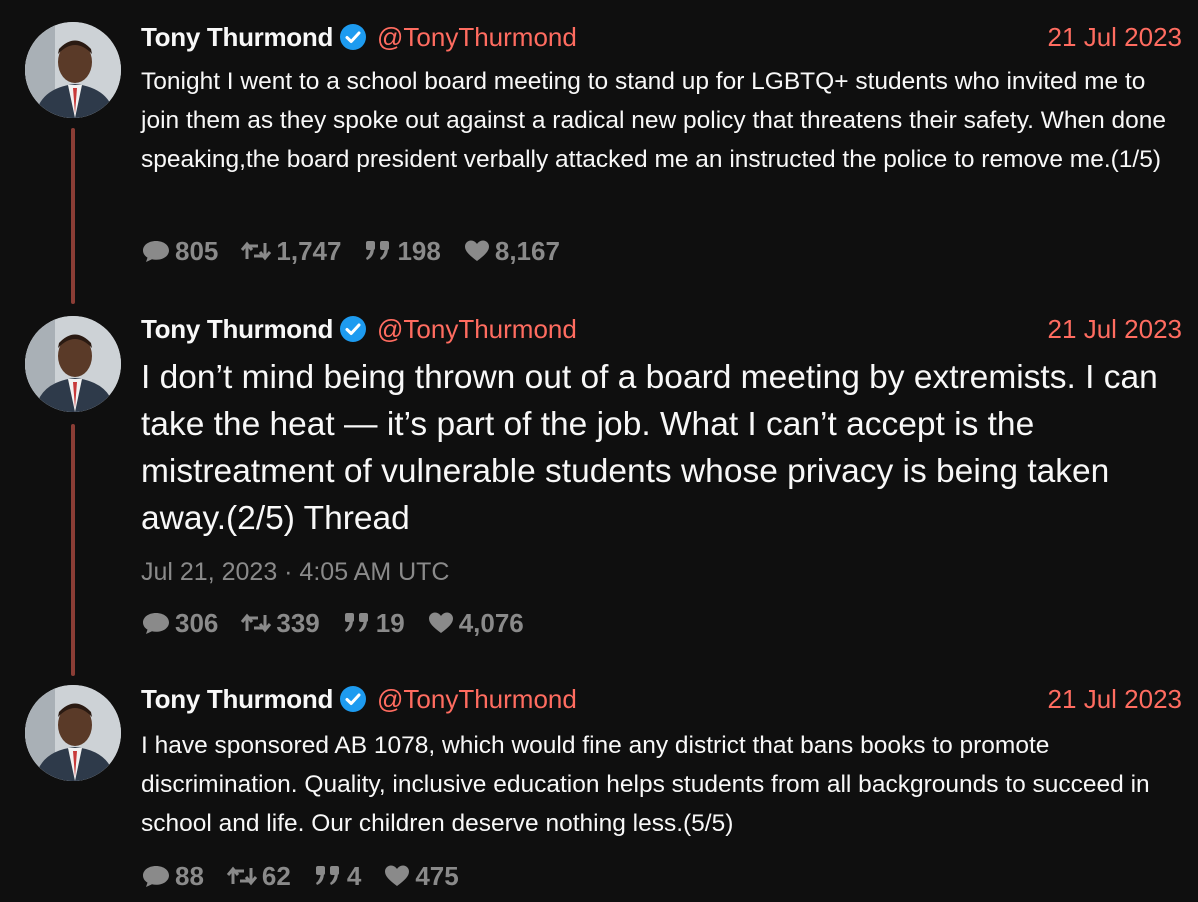  What do you see at coordinates (361, 251) in the screenshot?
I see `tweet-stats: 805 1,747 198 8,167` at bounding box center [361, 251].